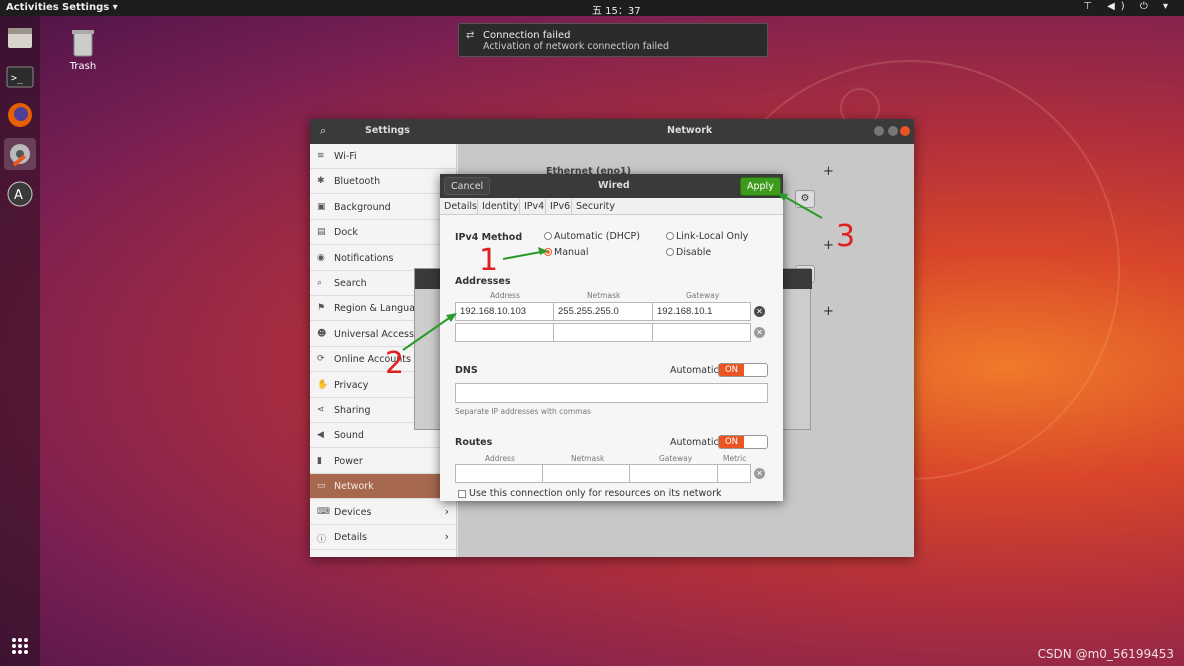 The width and height of the screenshot is (1184, 666). What do you see at coordinates (612, 272) in the screenshot?
I see `annotation-arrows` at bounding box center [612, 272].